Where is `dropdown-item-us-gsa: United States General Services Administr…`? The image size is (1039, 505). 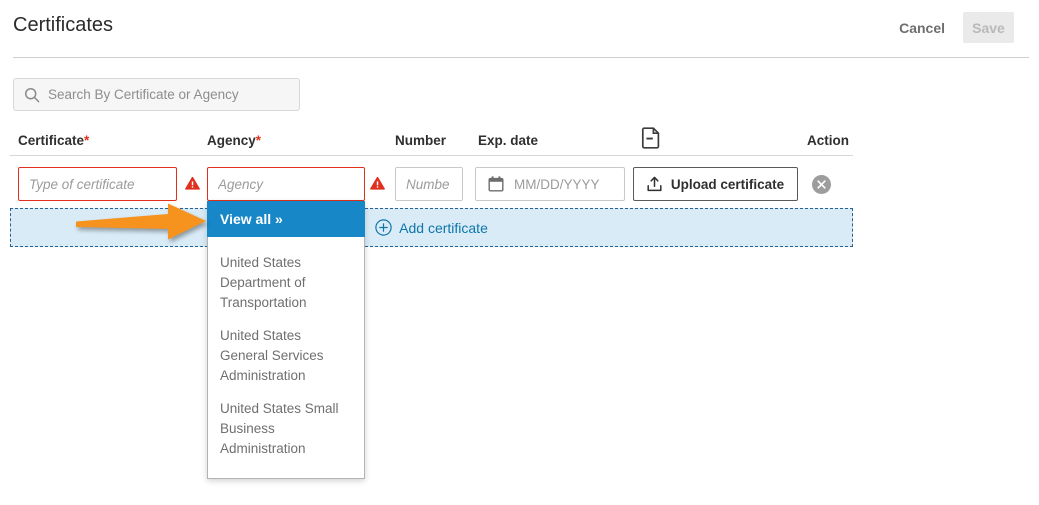 dropdown-item-us-gsa: United States General Services Administr… is located at coordinates (286, 356).